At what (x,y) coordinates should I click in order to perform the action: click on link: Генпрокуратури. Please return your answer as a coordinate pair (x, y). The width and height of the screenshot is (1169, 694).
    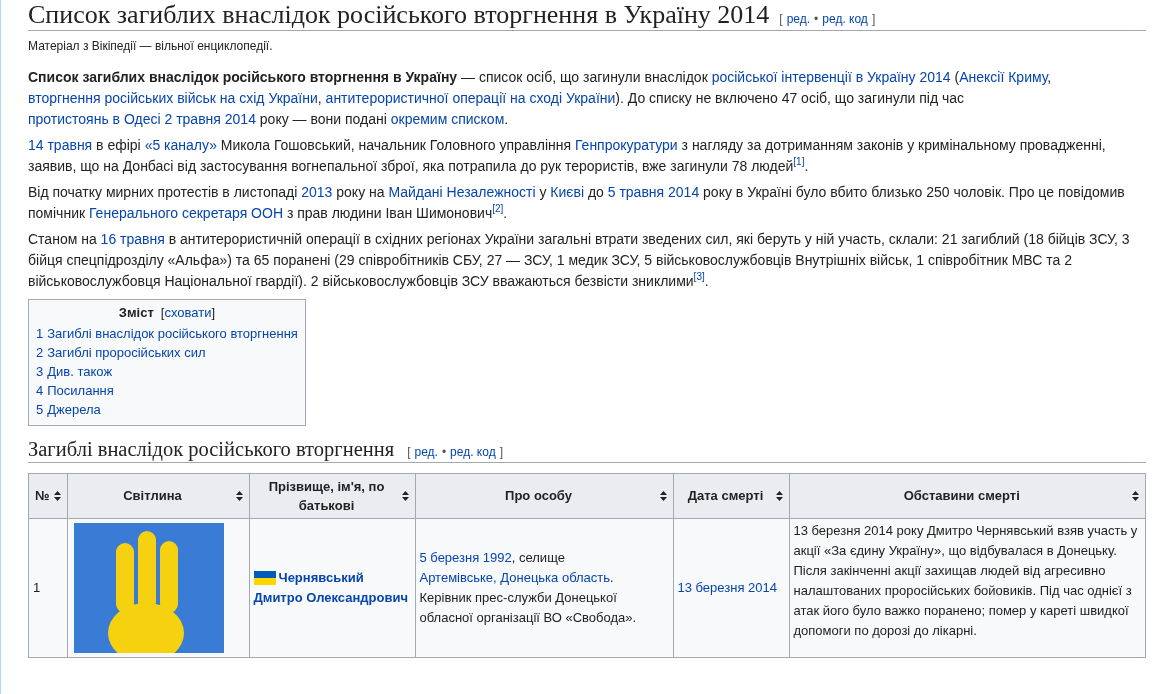
    Looking at the image, I should click on (626, 144).